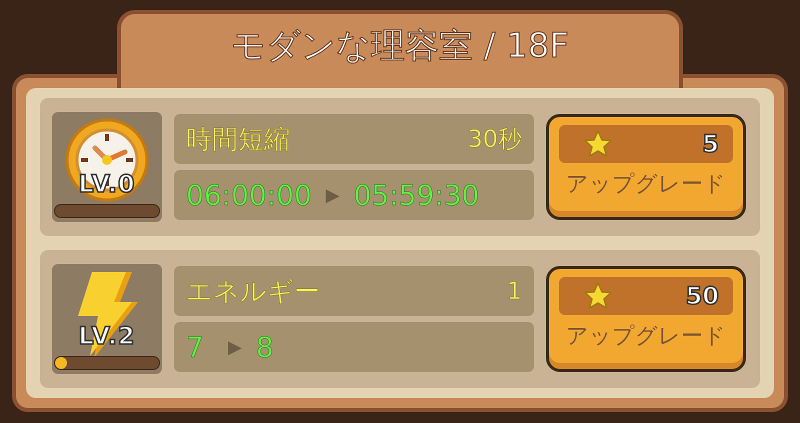 This screenshot has height=423, width=800. What do you see at coordinates (417, 195) in the screenshot?
I see `next-value: 05:59:30` at bounding box center [417, 195].